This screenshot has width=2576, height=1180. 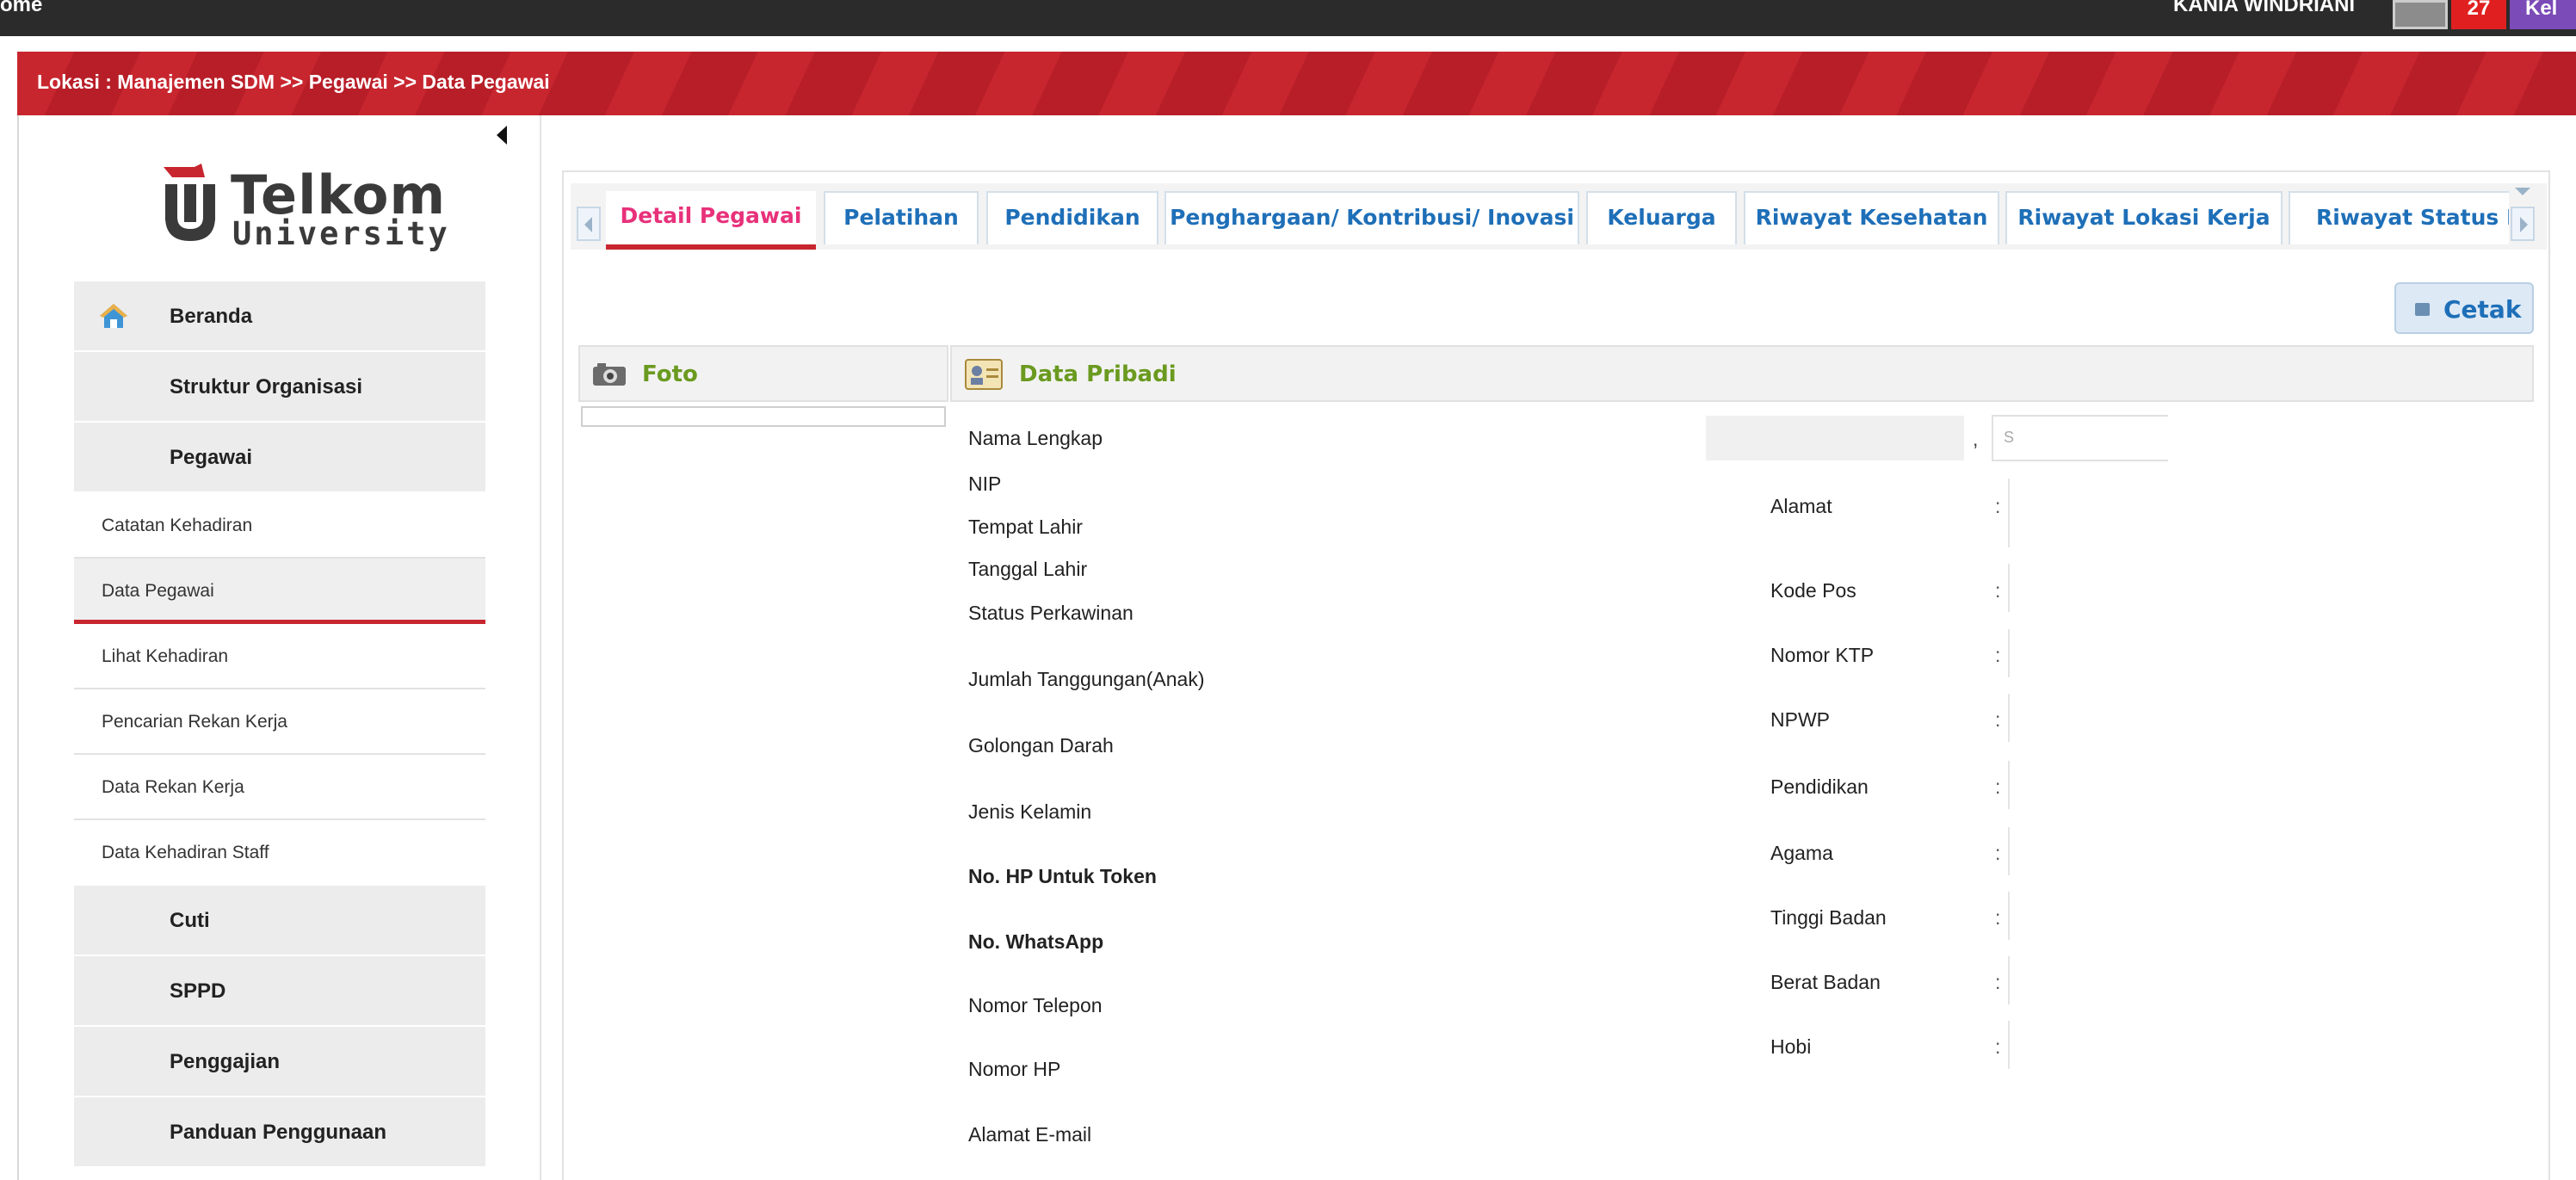 I want to click on sidebar-subitem-label: Data Pegawai, so click(x=158, y=591).